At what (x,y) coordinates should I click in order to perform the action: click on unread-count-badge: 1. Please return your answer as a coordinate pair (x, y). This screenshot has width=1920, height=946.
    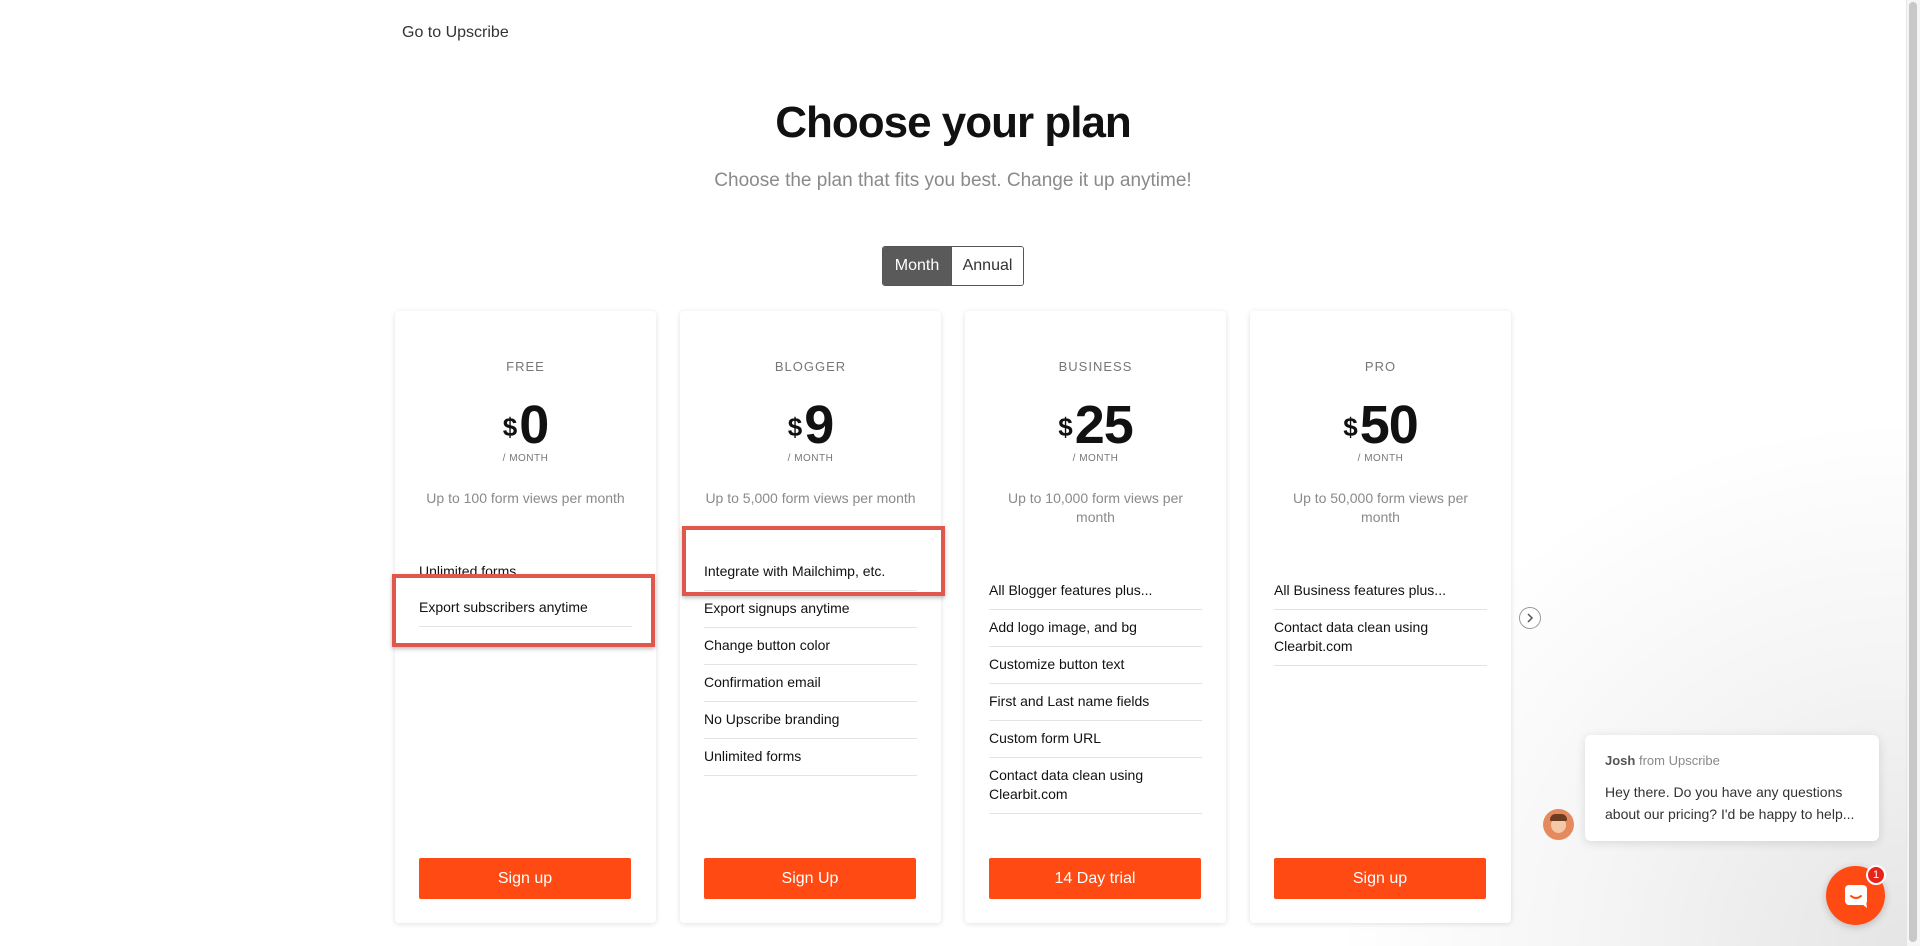
    Looking at the image, I should click on (1876, 875).